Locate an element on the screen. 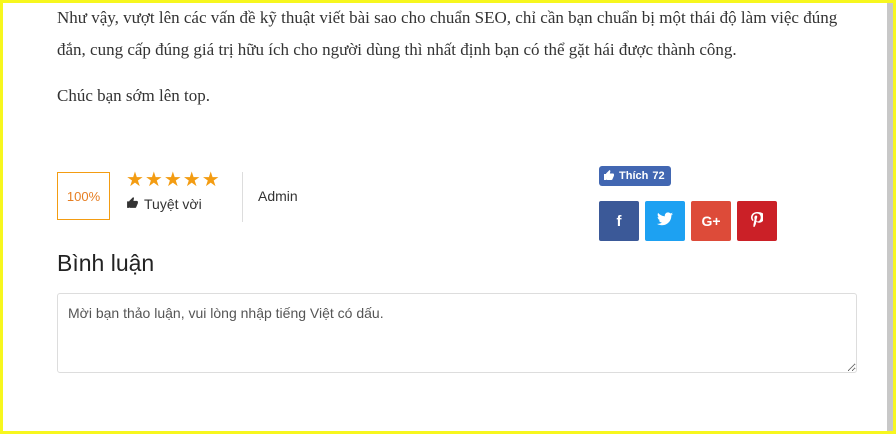 The height and width of the screenshot is (434, 896). share-google-plus-button: G+ is located at coordinates (711, 221).